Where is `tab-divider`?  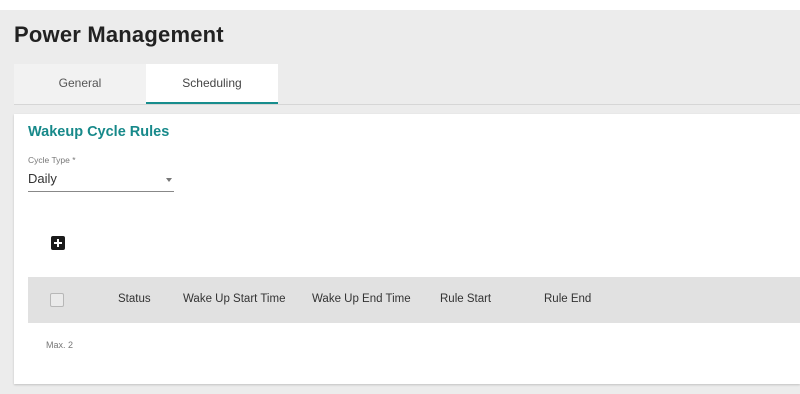 tab-divider is located at coordinates (407, 104).